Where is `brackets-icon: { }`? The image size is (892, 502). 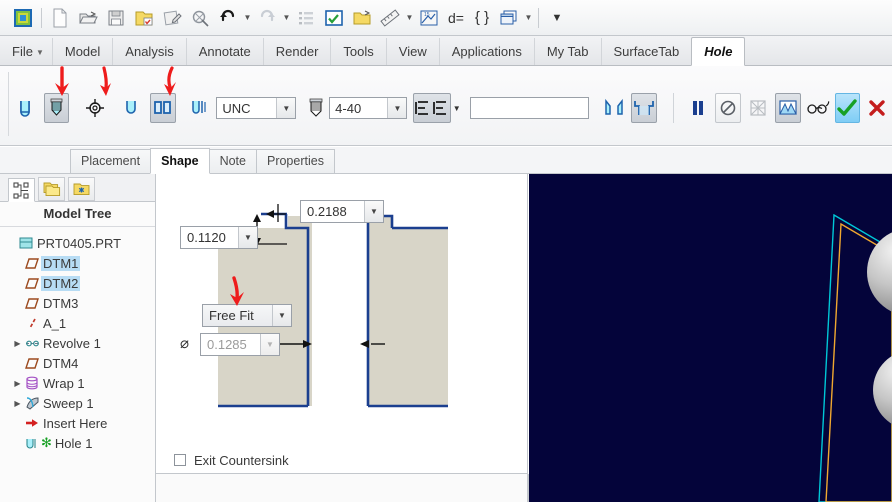 brackets-icon: { } is located at coordinates (482, 18).